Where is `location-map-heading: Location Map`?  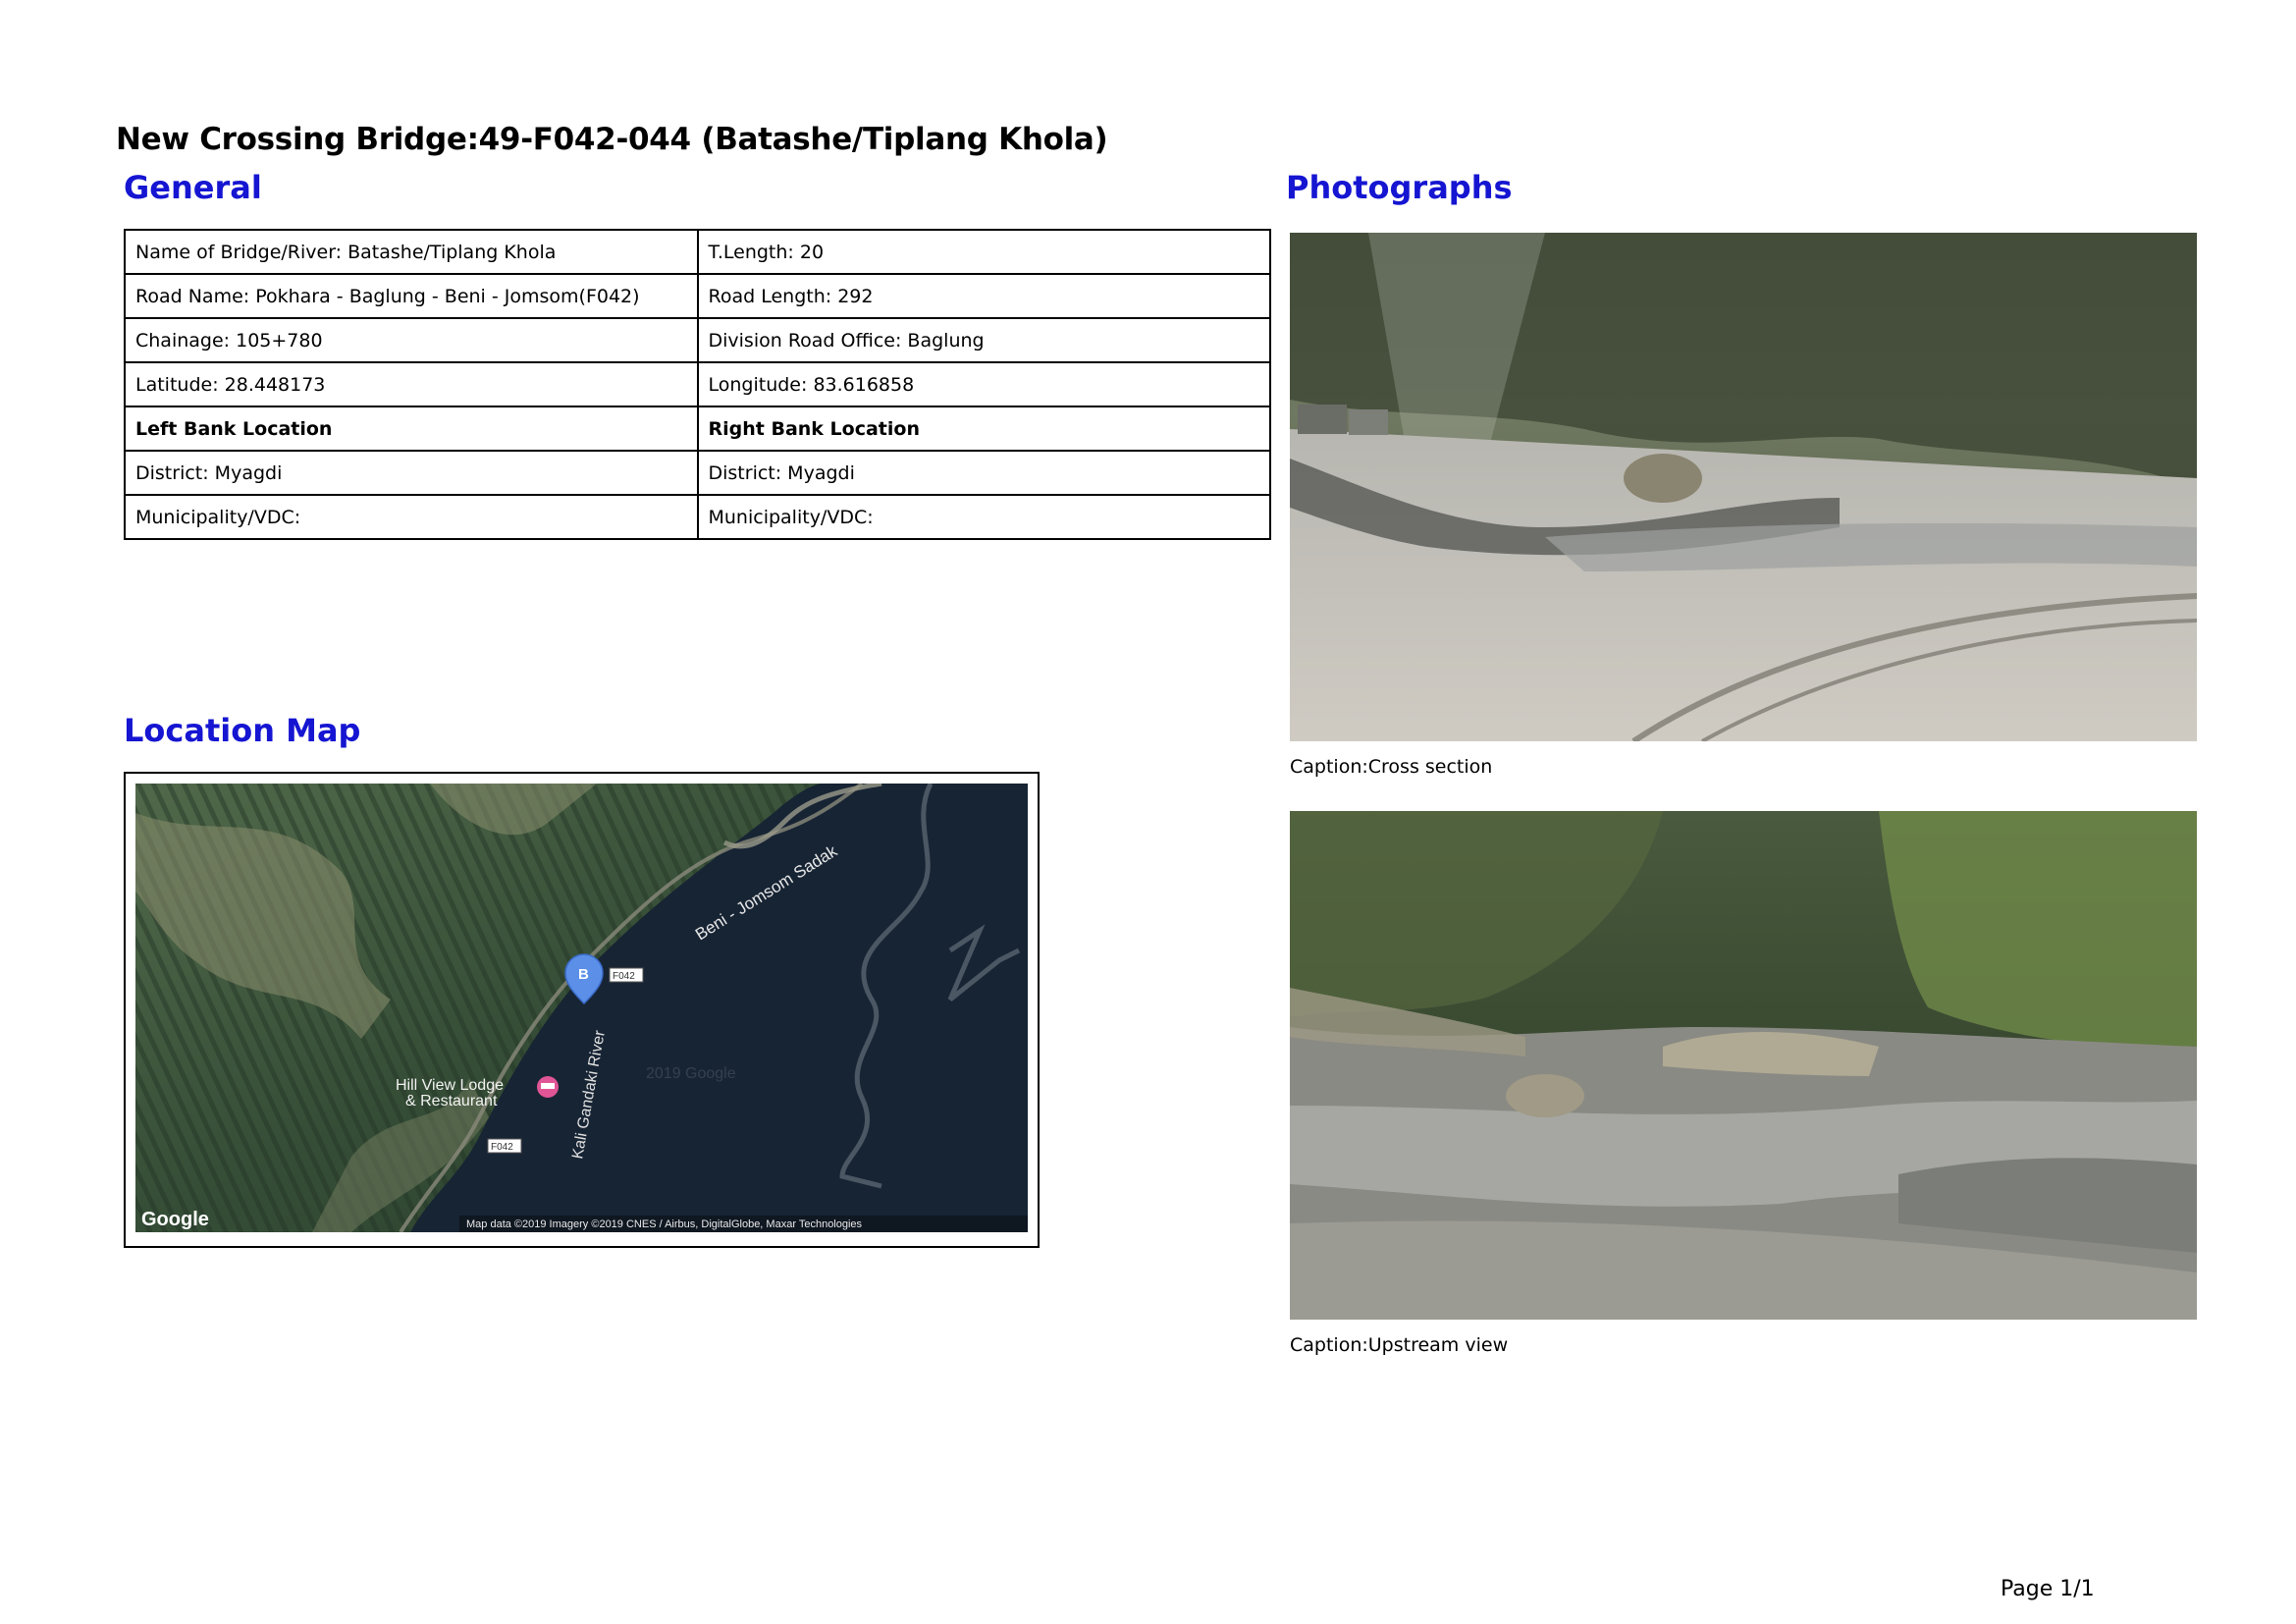 location-map-heading: Location Map is located at coordinates (243, 730).